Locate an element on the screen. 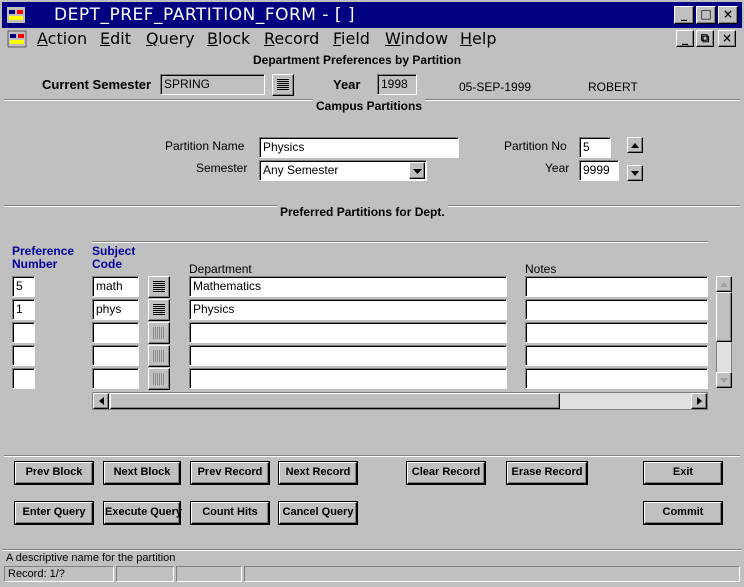  campus-year-label: Year is located at coordinates (557, 168).